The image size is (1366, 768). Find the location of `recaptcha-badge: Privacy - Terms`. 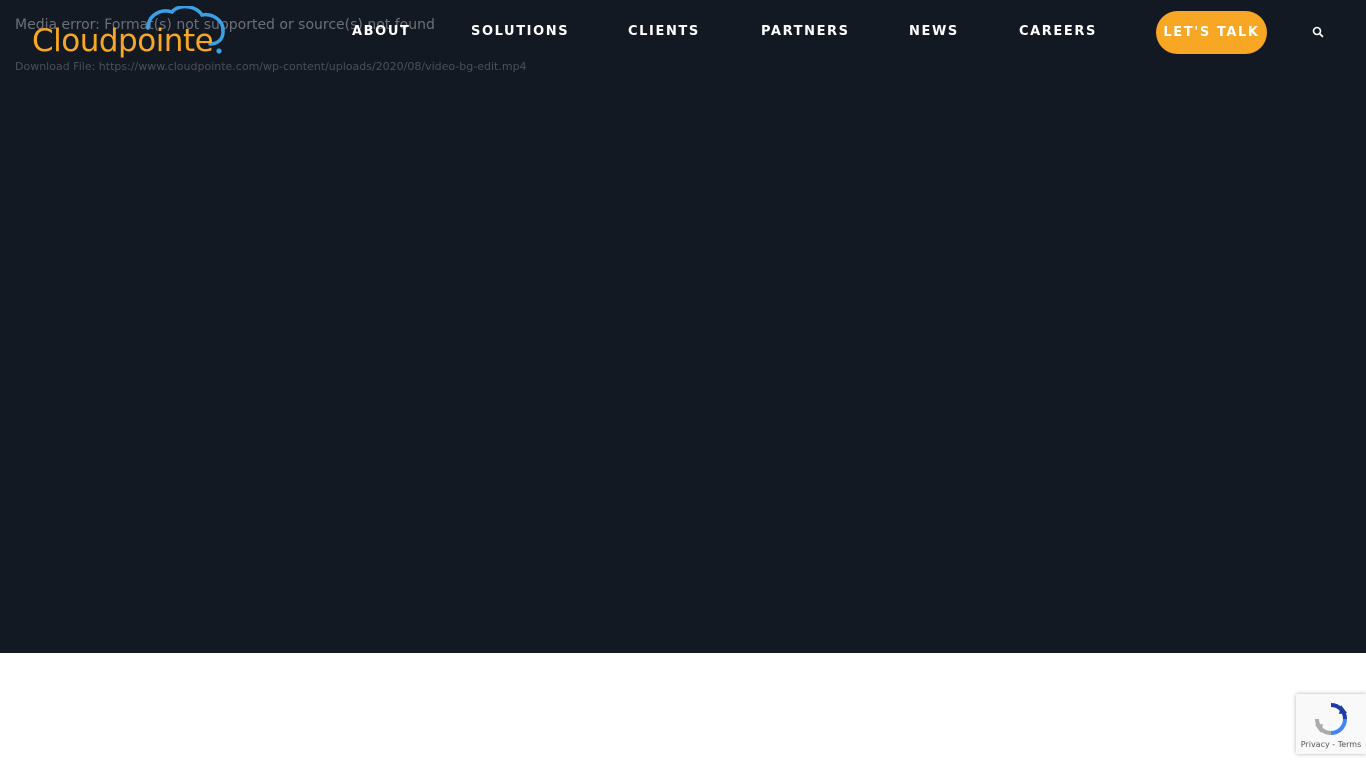

recaptcha-badge: Privacy - Terms is located at coordinates (1331, 724).